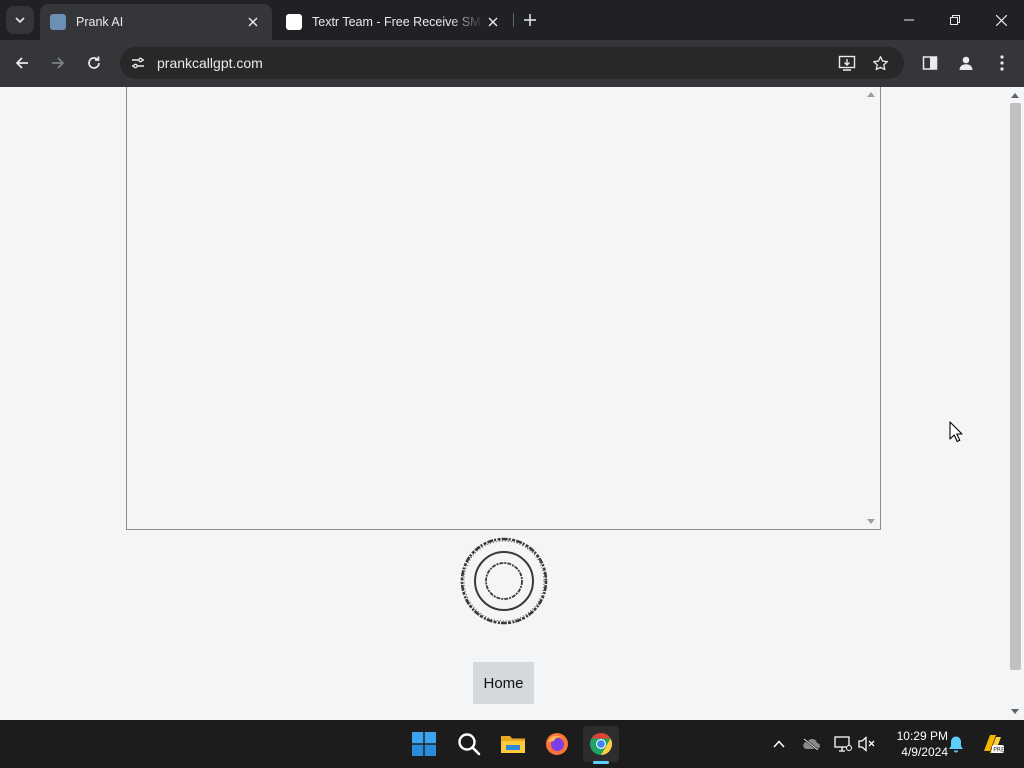 The width and height of the screenshot is (1024, 768). I want to click on mouse-cursor-icon, so click(956, 432).